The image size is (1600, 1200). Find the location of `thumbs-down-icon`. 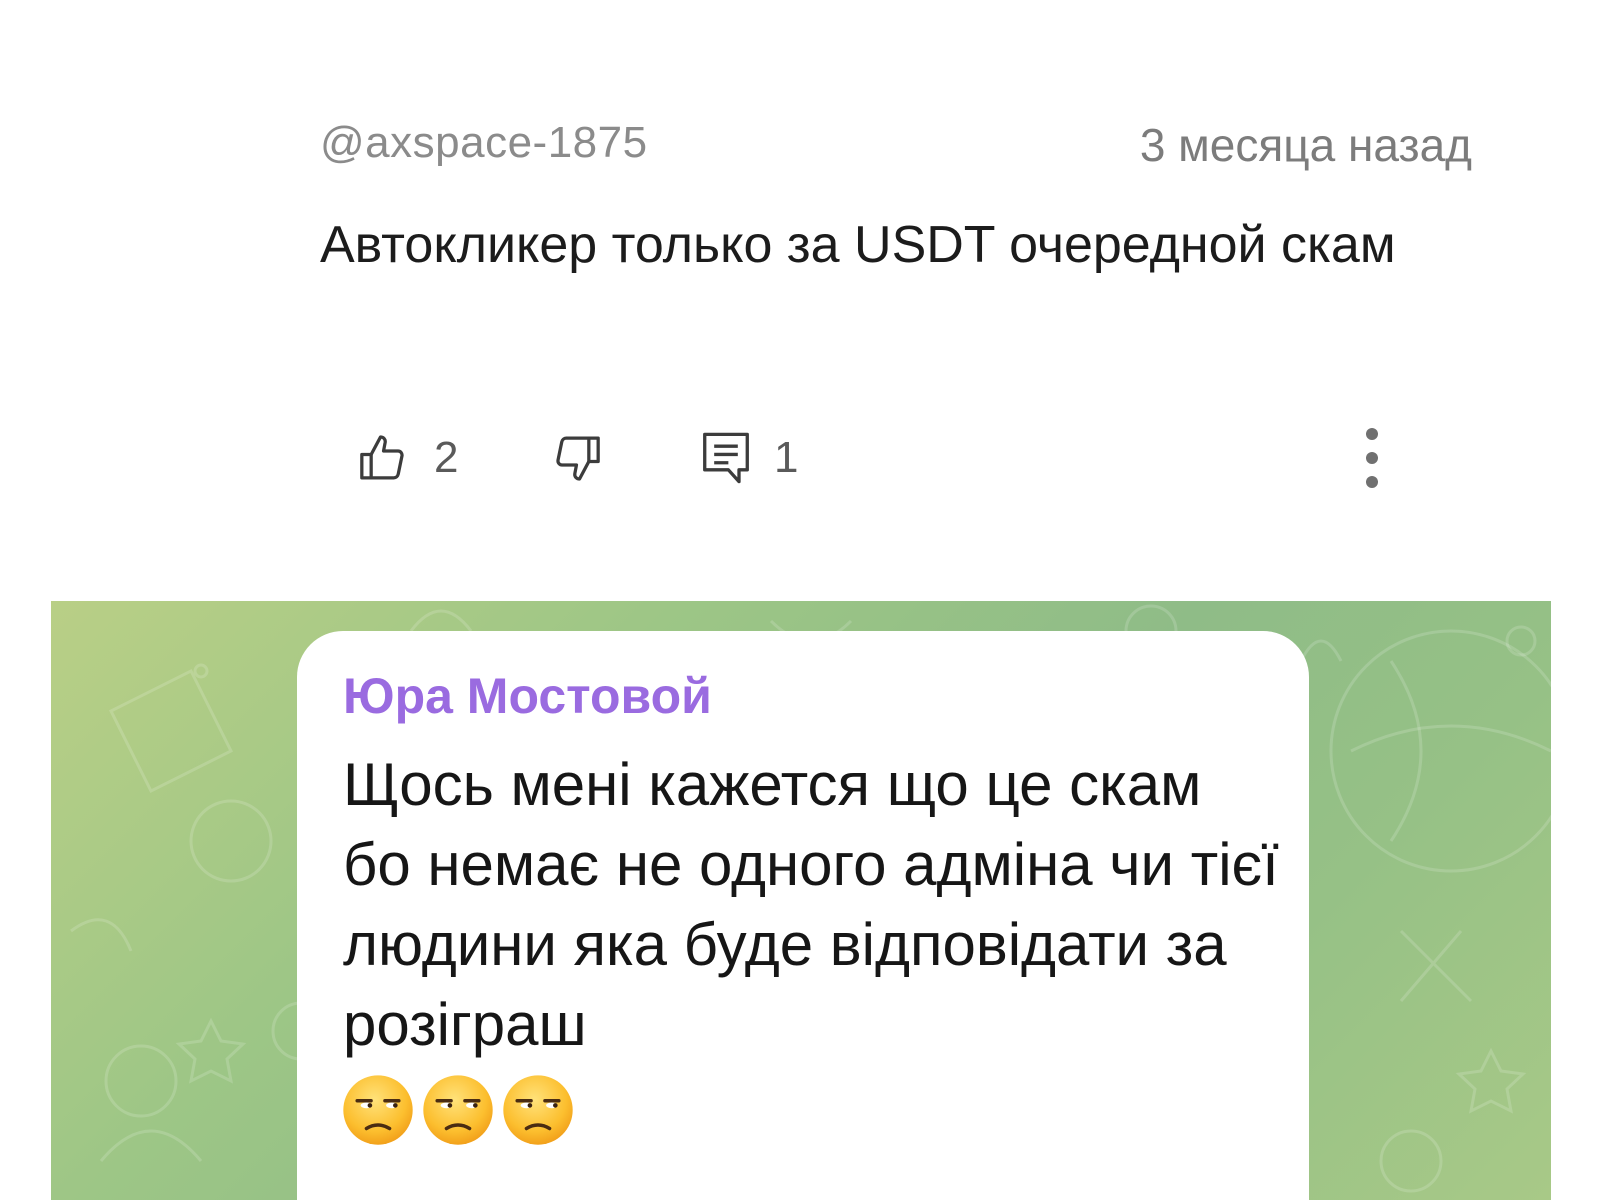

thumbs-down-icon is located at coordinates (578, 458).